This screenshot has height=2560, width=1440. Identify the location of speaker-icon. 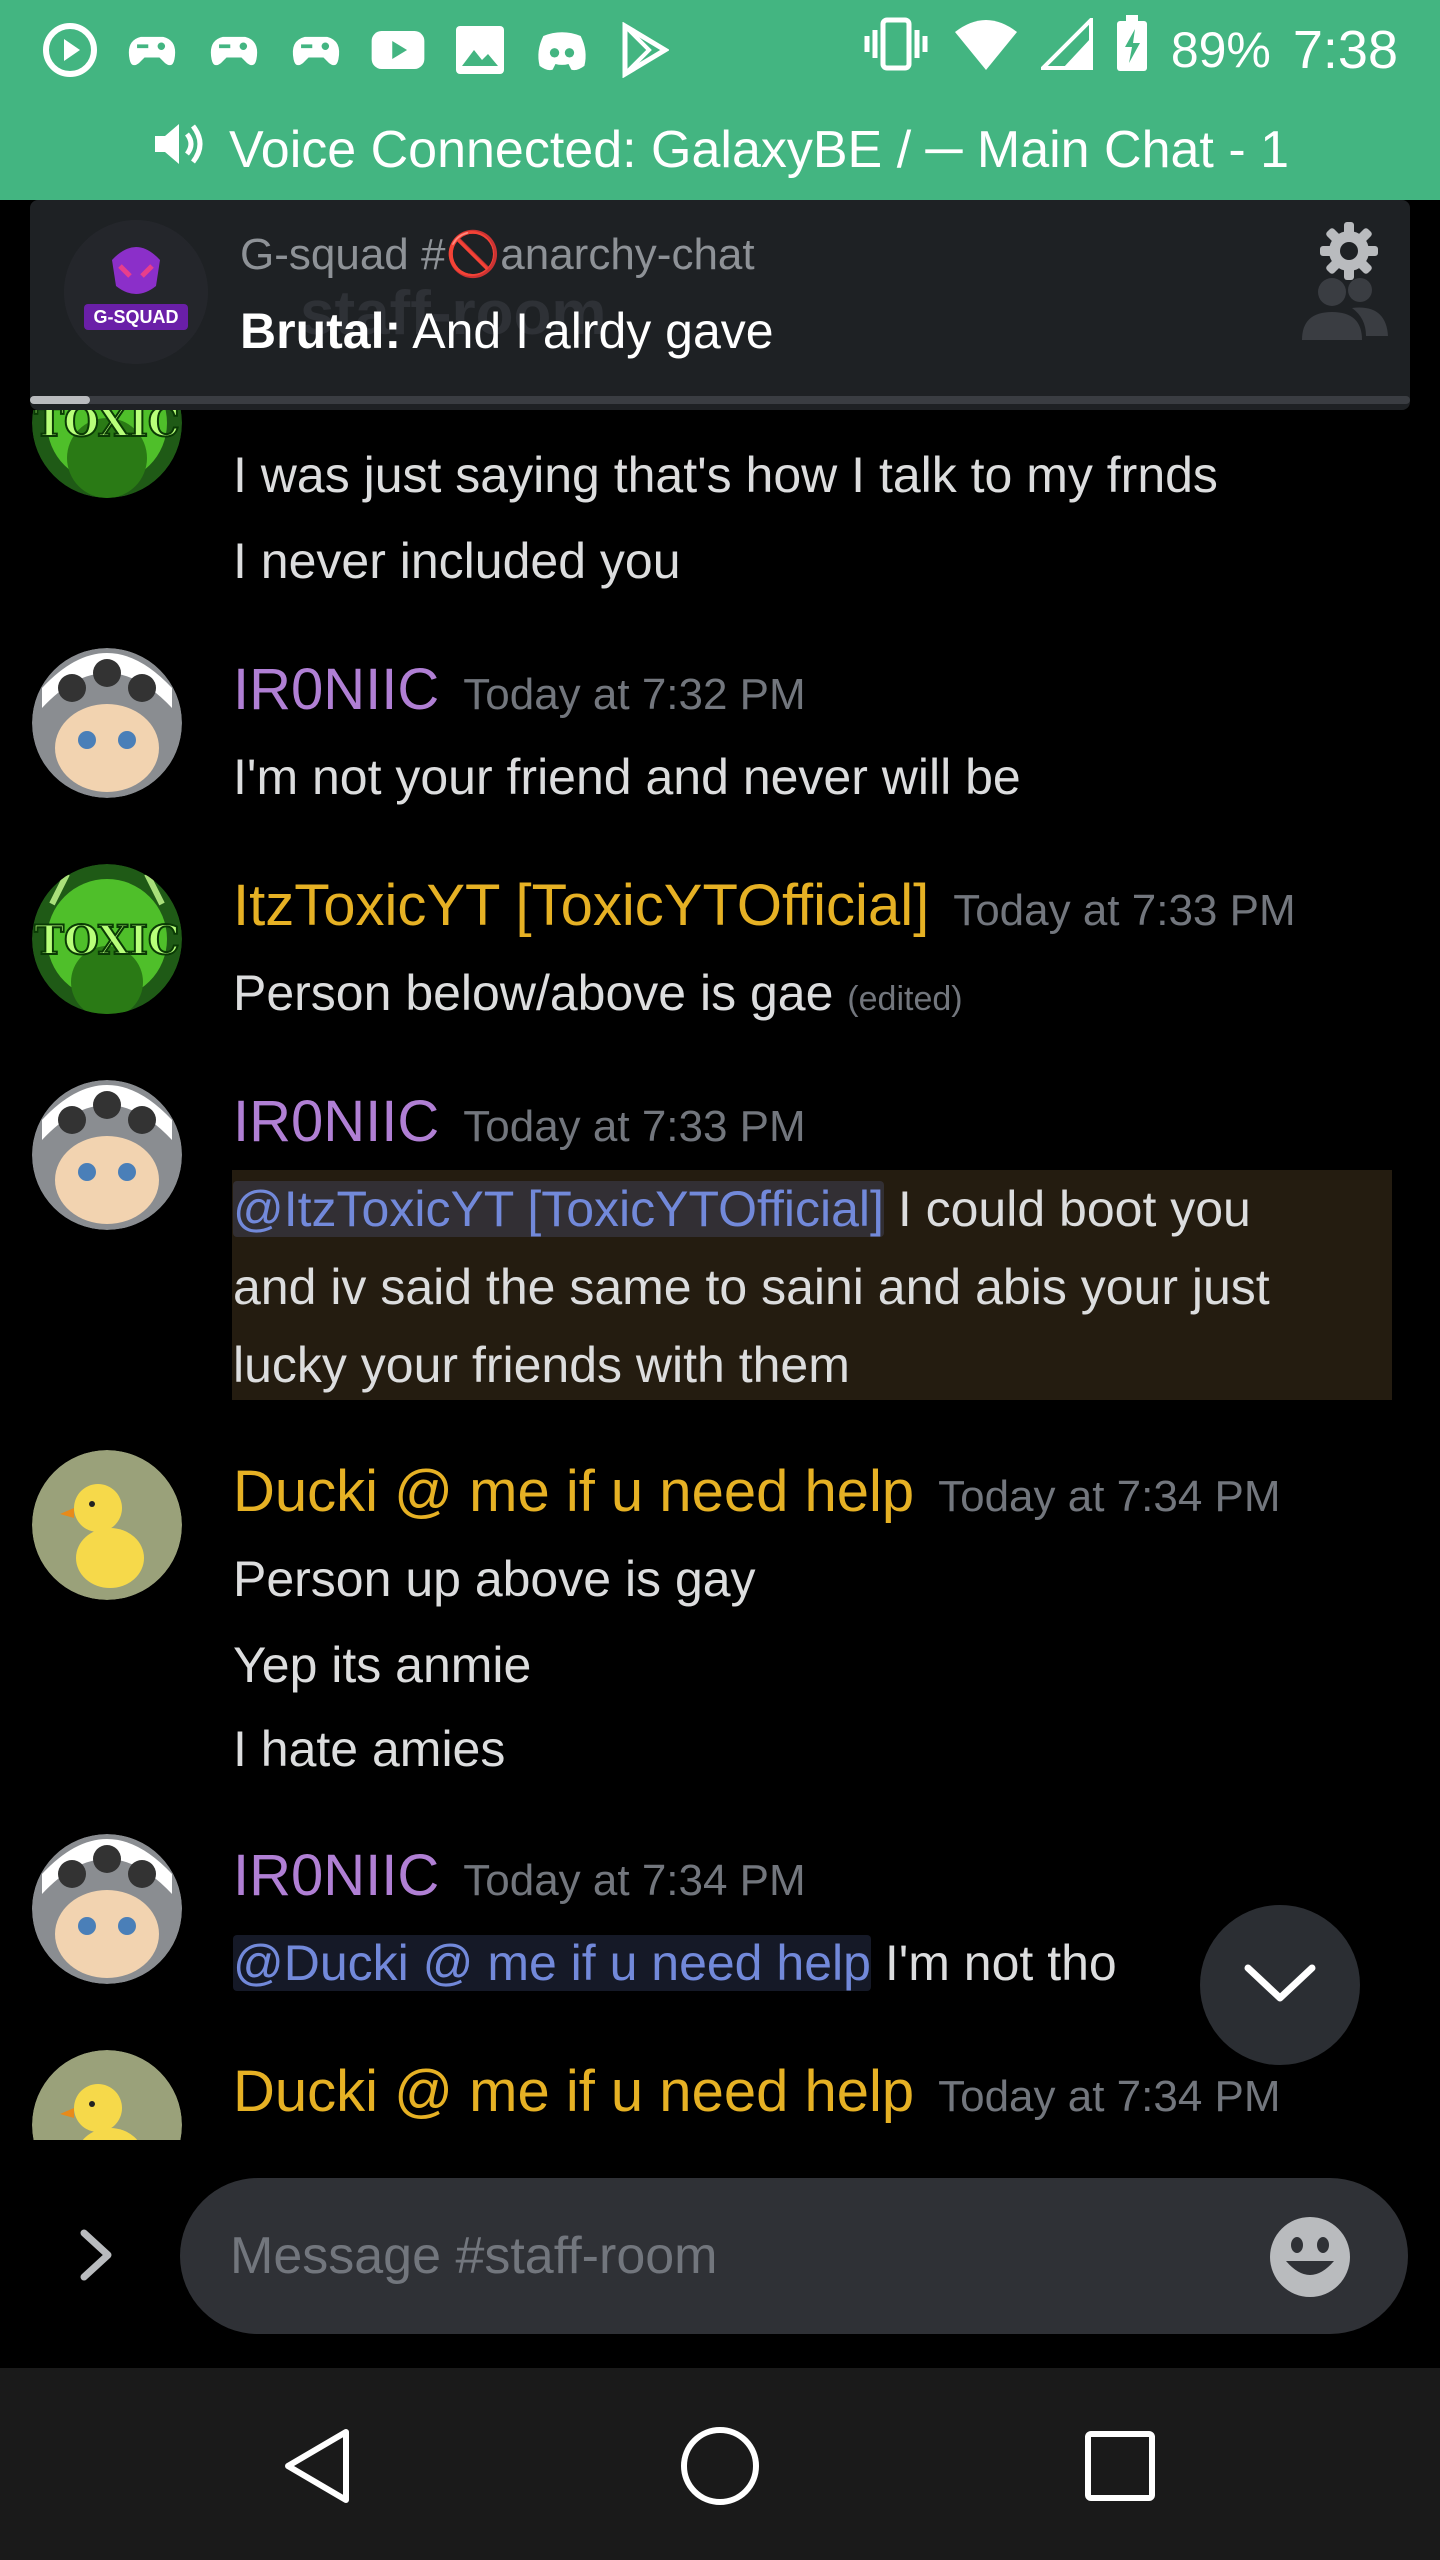
(179, 150).